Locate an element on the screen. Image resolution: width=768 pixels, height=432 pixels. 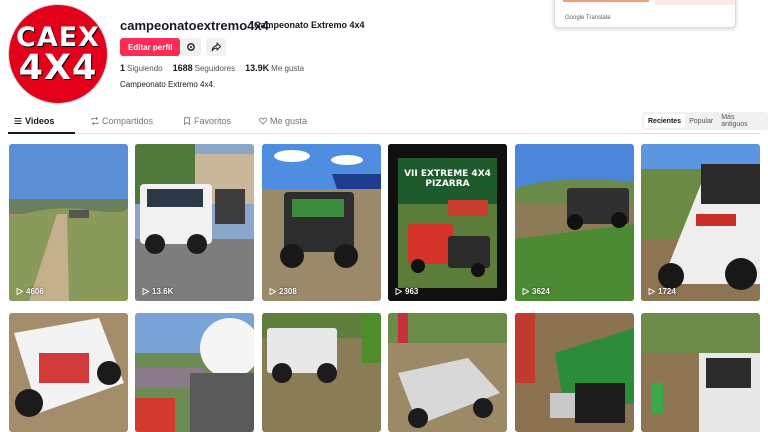
share-profile-button is located at coordinates (216, 47).